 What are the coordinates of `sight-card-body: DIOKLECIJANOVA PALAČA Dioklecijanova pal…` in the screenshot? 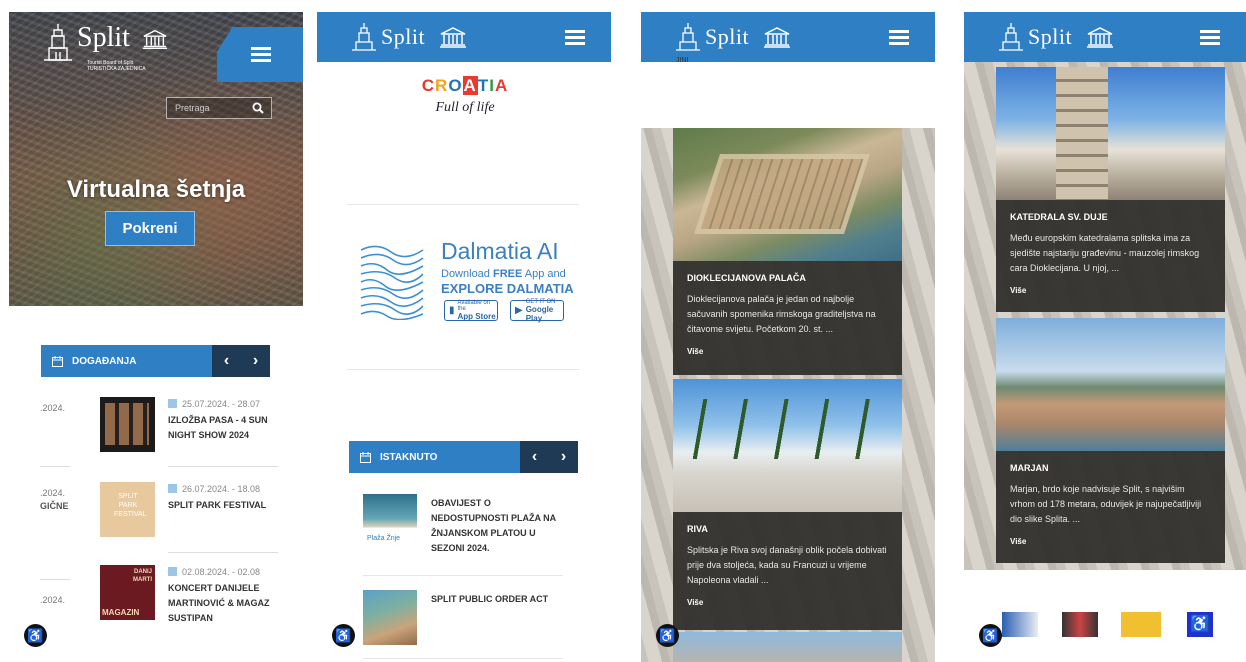 It's located at (787, 318).